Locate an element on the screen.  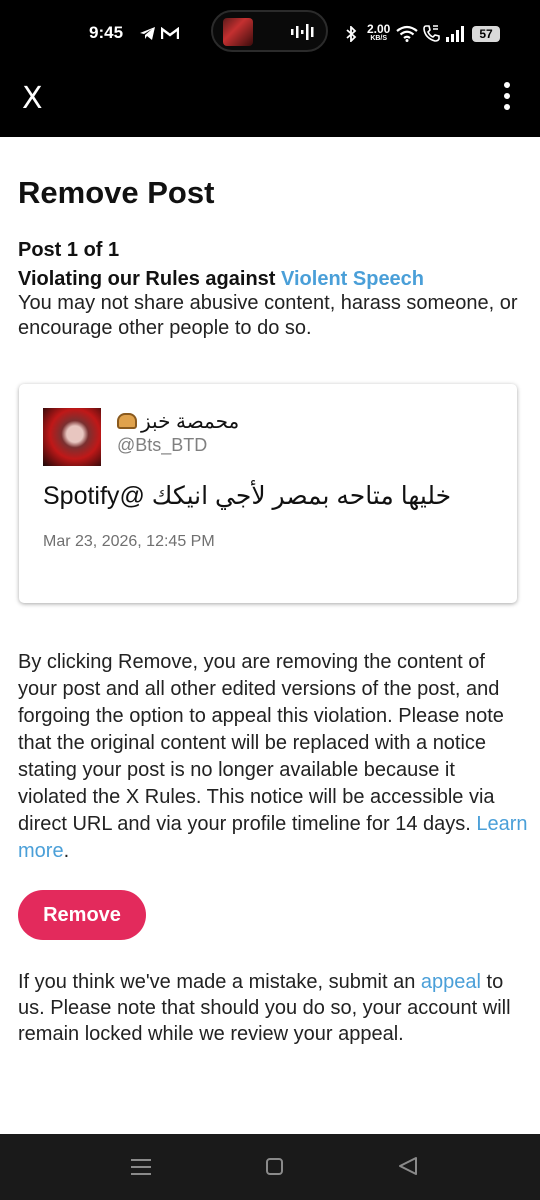
app-bar: X is located at coordinates (270, 102).